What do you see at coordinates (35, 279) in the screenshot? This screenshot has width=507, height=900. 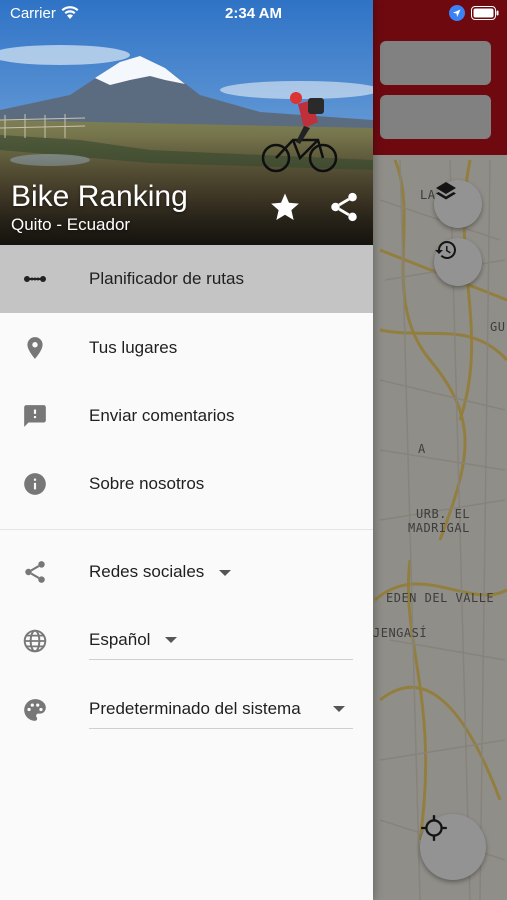 I see `route-dots-icon` at bounding box center [35, 279].